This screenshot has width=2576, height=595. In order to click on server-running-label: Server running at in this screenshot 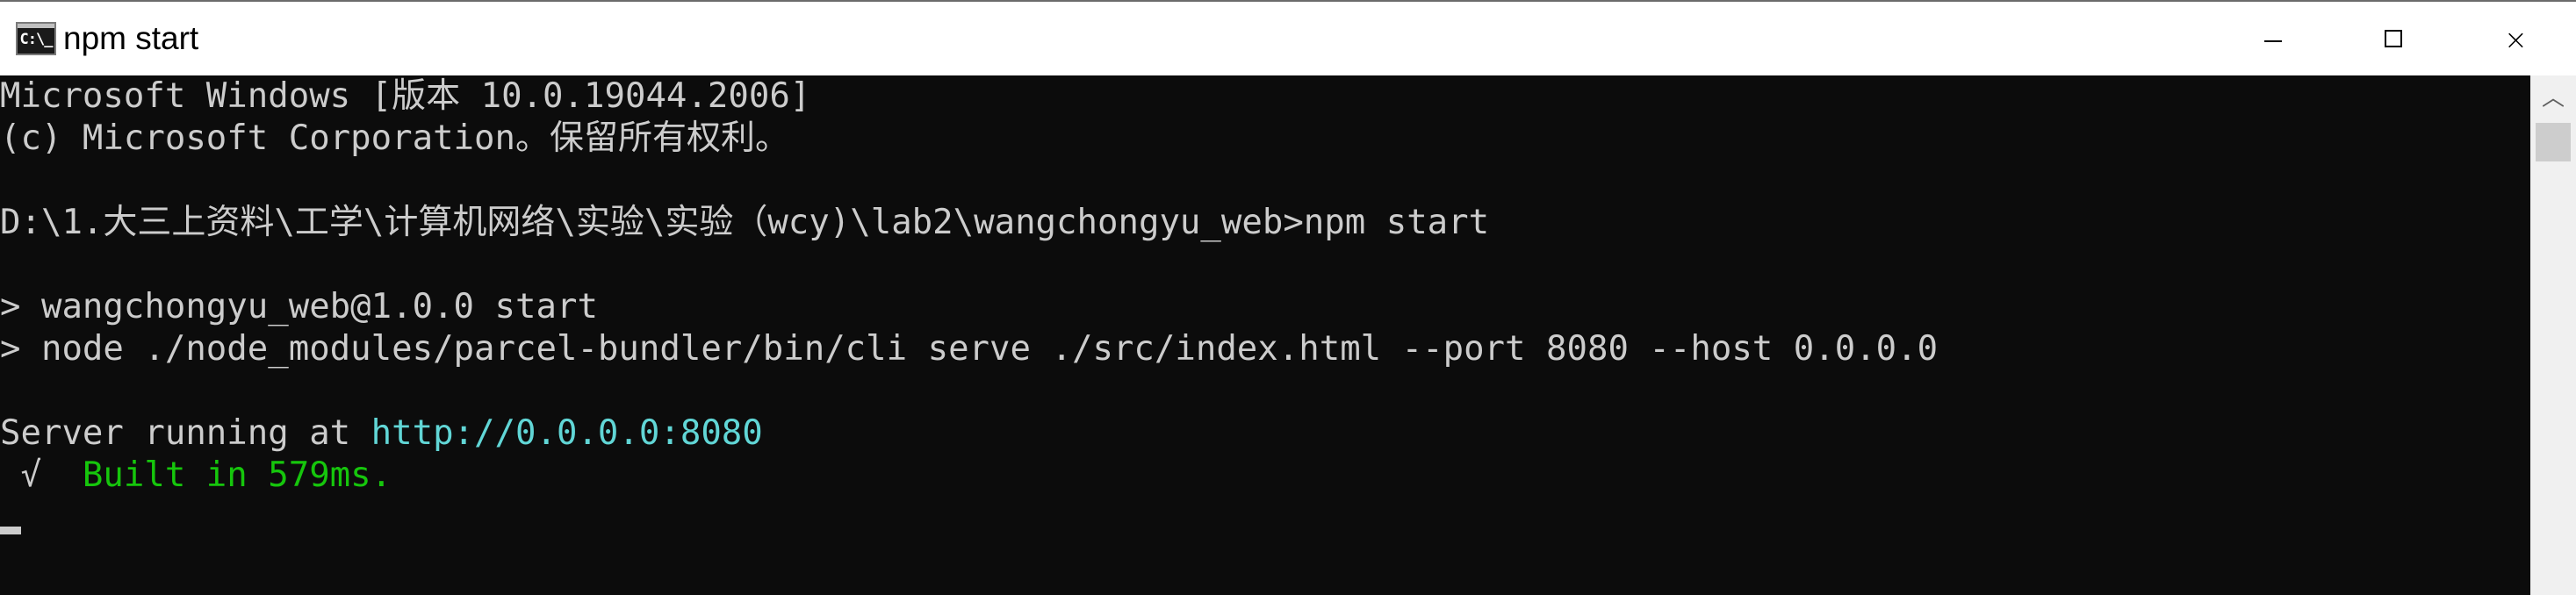, I will do `click(185, 433)`.